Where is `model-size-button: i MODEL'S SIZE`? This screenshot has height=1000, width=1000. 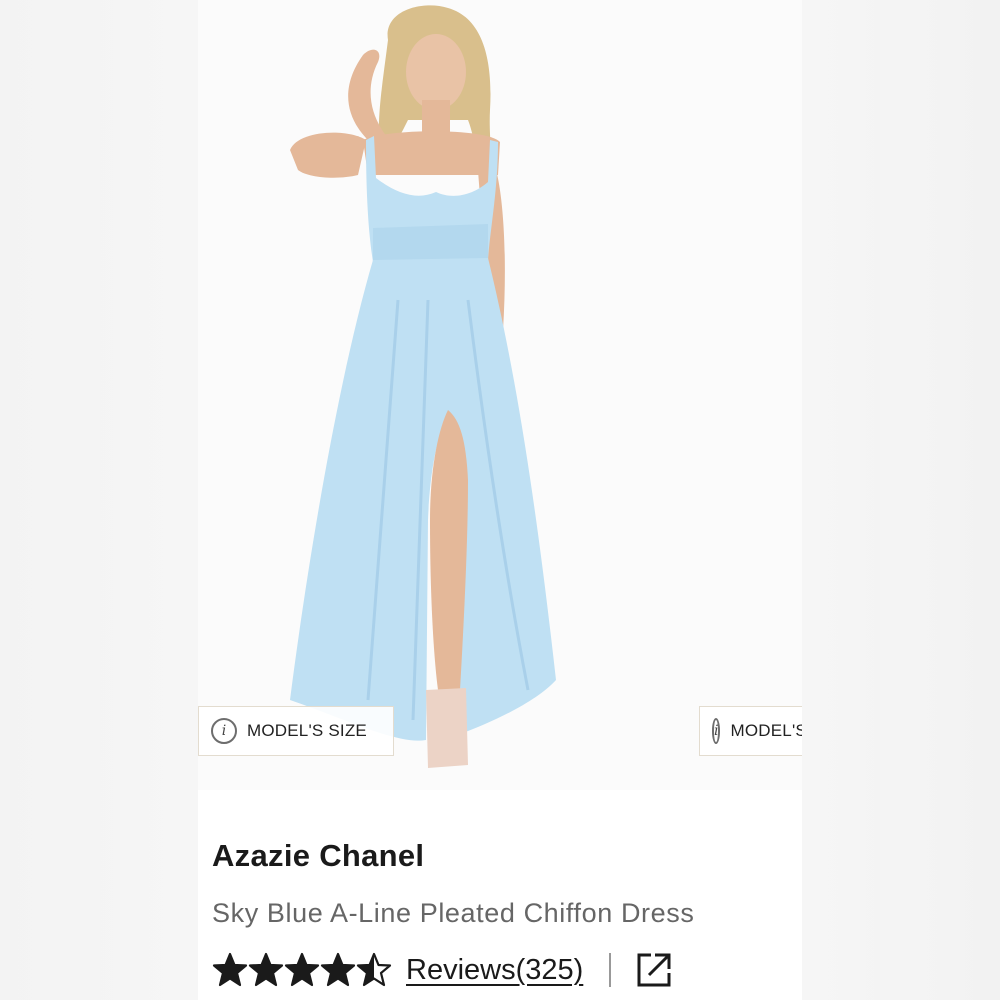 model-size-button: i MODEL'S SIZE is located at coordinates (296, 731).